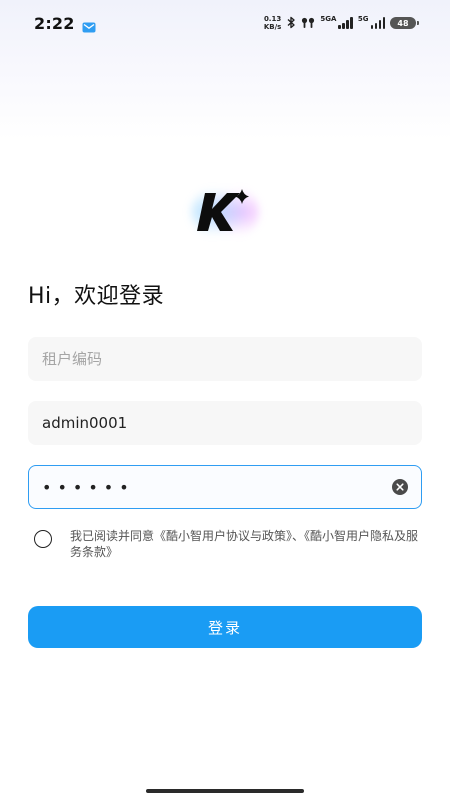  Describe the element at coordinates (96, 296) in the screenshot. I see `page-title: Hi，欢迎登录` at that location.